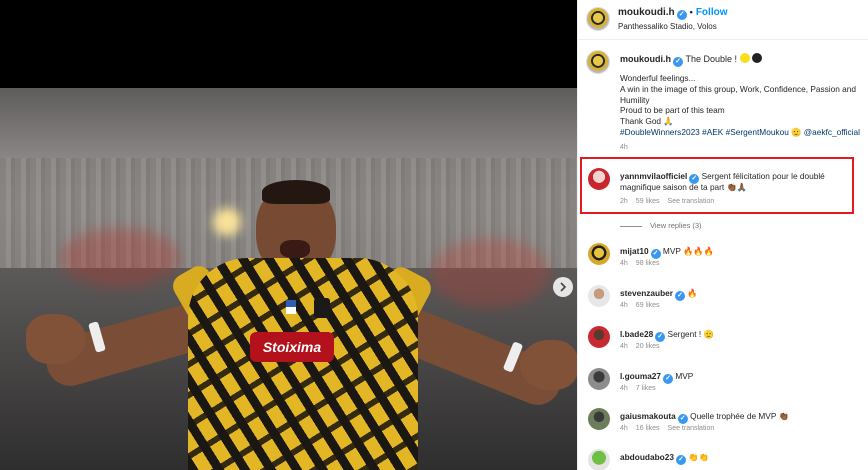 This screenshot has height=470, width=868. What do you see at coordinates (647, 457) in the screenshot?
I see `commenter-username: abdoudabo23` at bounding box center [647, 457].